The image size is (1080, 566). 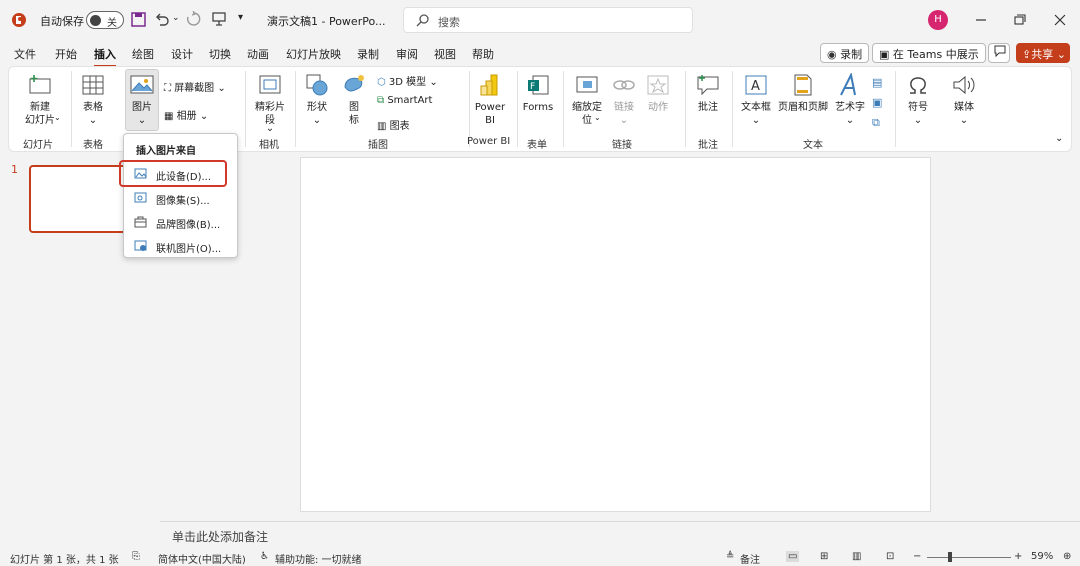 I want to click on header-footer-button: 页眉和页脚, so click(x=803, y=93).